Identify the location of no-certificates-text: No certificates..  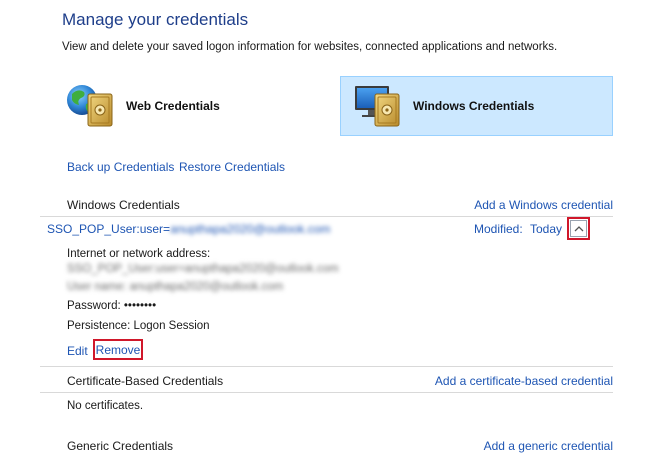
(105, 406).